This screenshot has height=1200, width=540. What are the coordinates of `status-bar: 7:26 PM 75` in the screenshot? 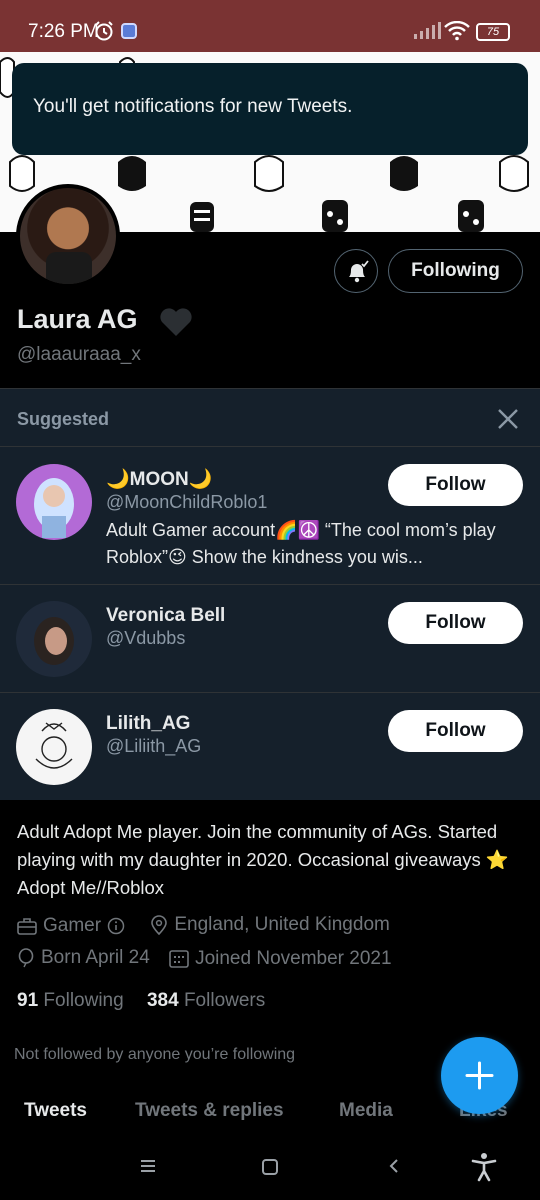 It's located at (270, 26).